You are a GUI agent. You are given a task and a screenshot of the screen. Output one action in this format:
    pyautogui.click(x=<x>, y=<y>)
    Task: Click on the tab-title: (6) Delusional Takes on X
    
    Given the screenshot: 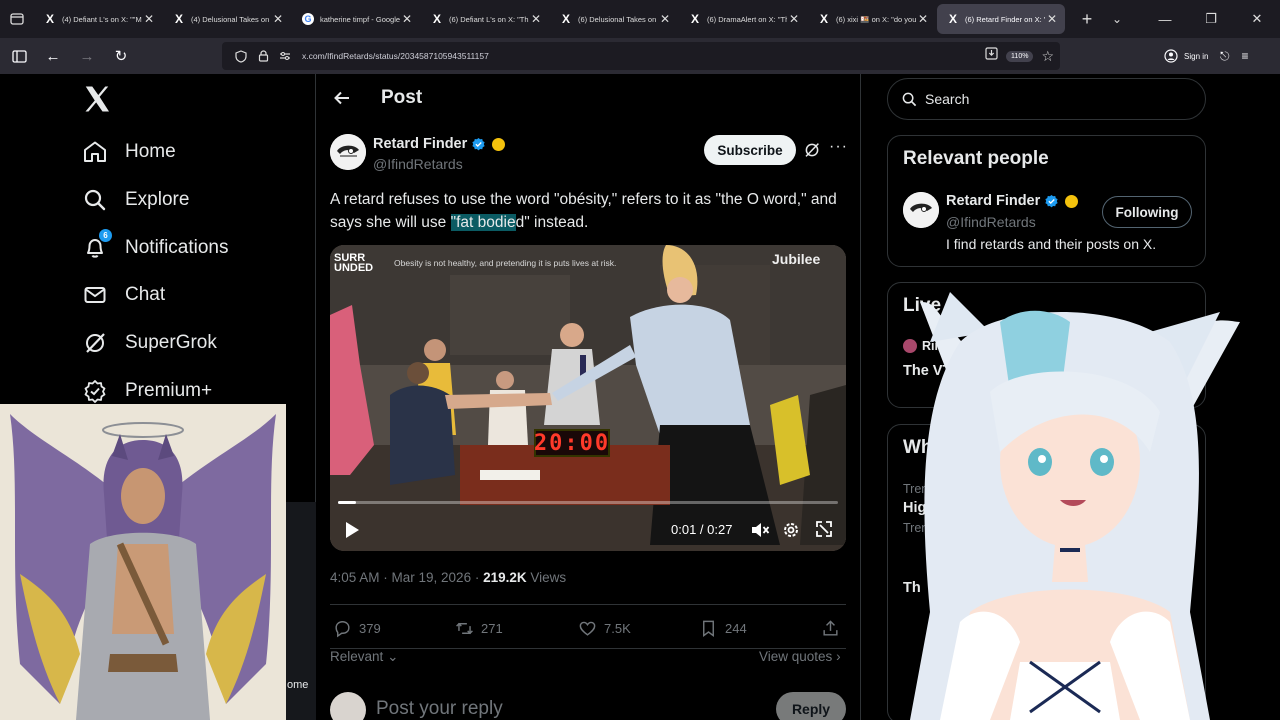 What is the action you would take?
    pyautogui.click(x=618, y=19)
    